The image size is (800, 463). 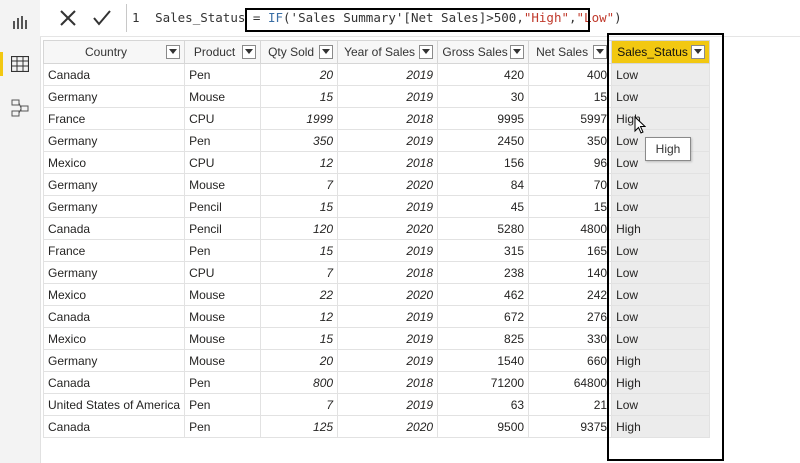 What do you see at coordinates (483, 294) in the screenshot?
I see `cell-gross-sales: 462` at bounding box center [483, 294].